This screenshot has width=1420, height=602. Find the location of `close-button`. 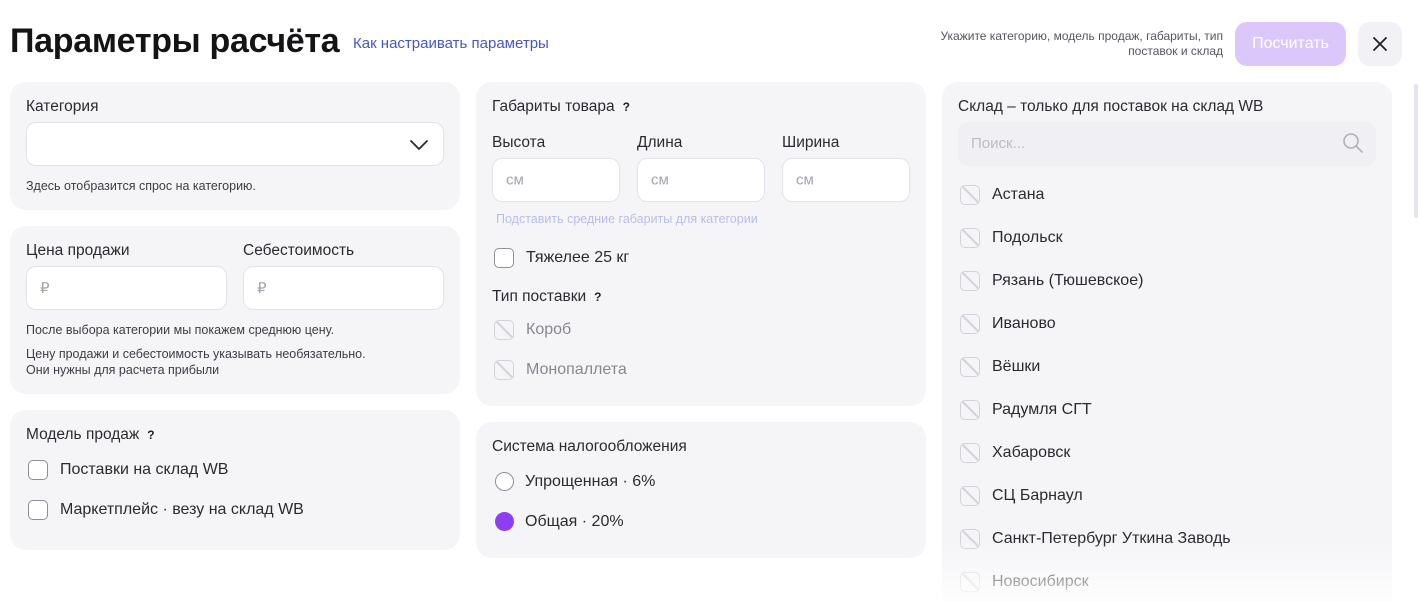

close-button is located at coordinates (1380, 44).